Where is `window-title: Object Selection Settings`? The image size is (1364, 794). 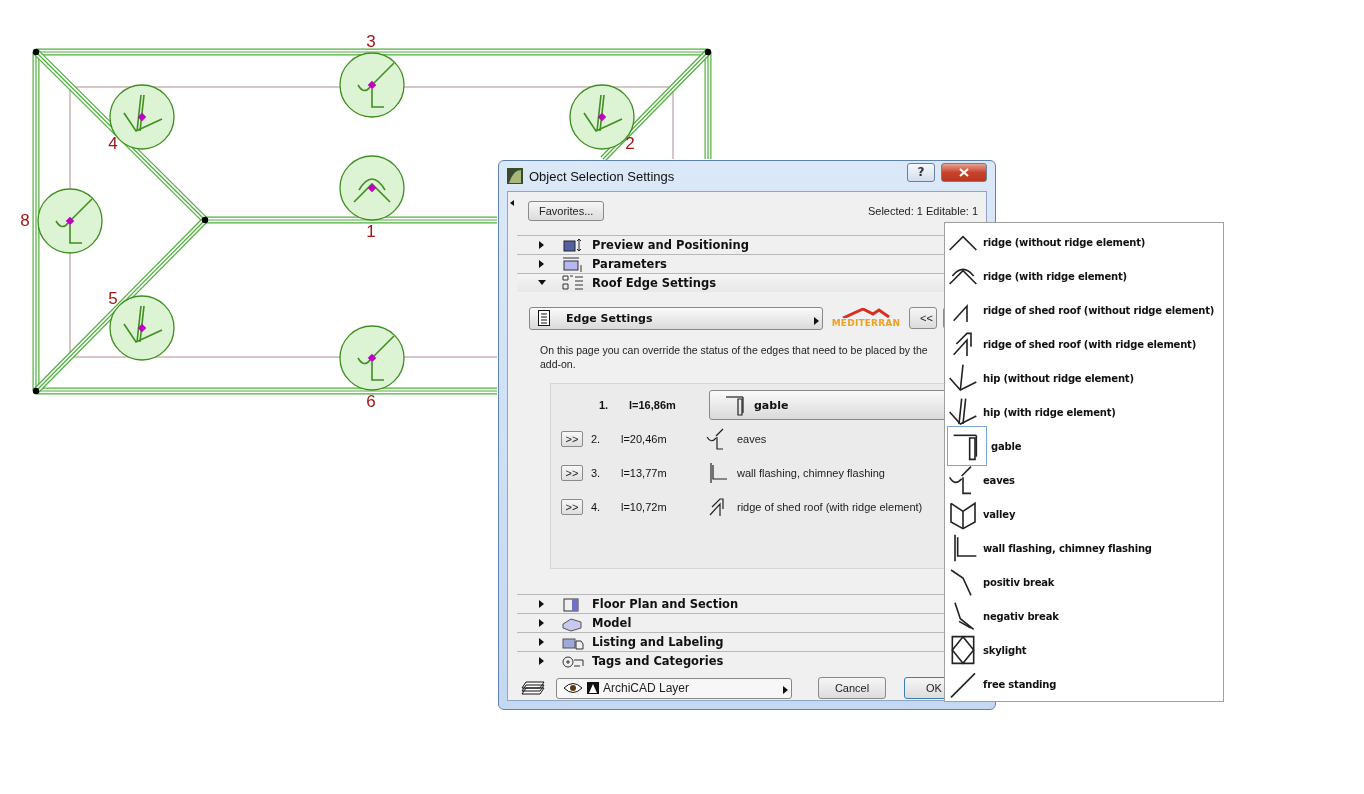 window-title: Object Selection Settings is located at coordinates (602, 176).